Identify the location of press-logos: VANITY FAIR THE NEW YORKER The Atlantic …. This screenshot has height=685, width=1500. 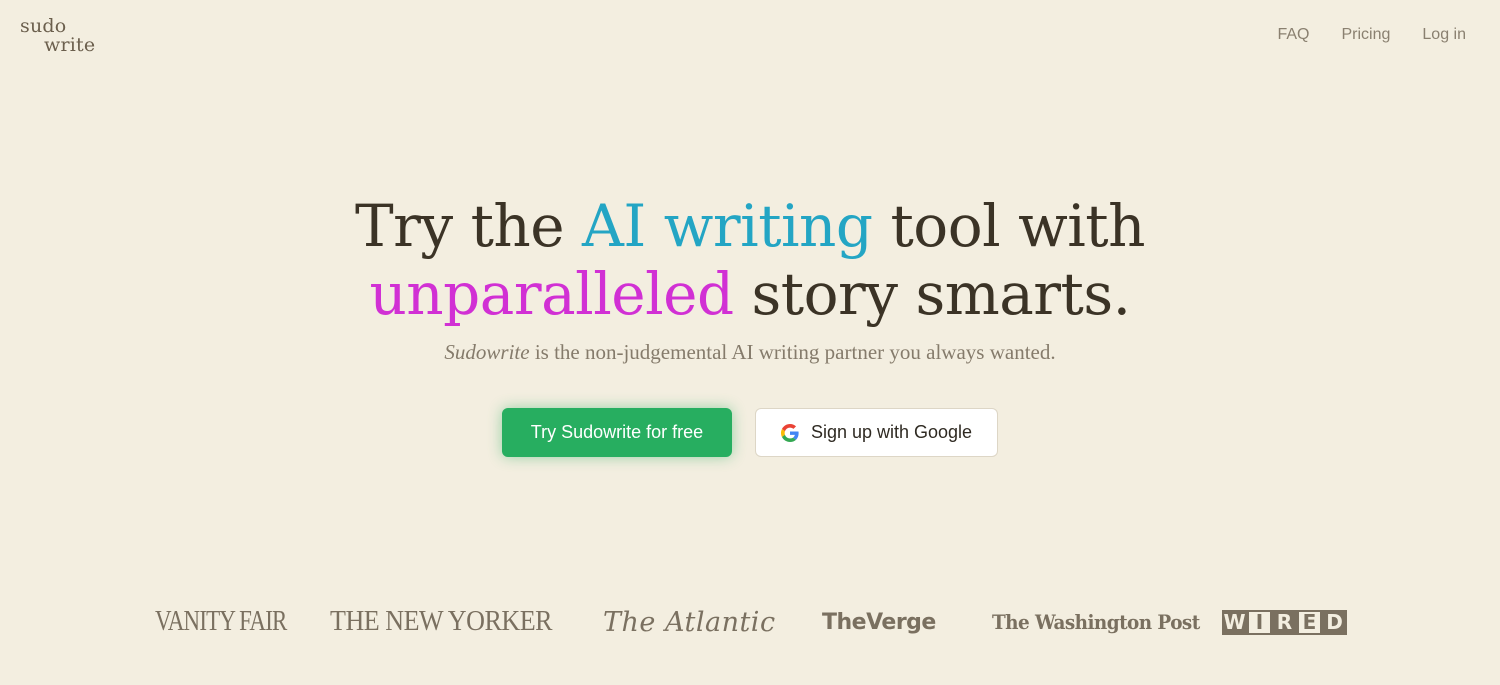
(750, 622).